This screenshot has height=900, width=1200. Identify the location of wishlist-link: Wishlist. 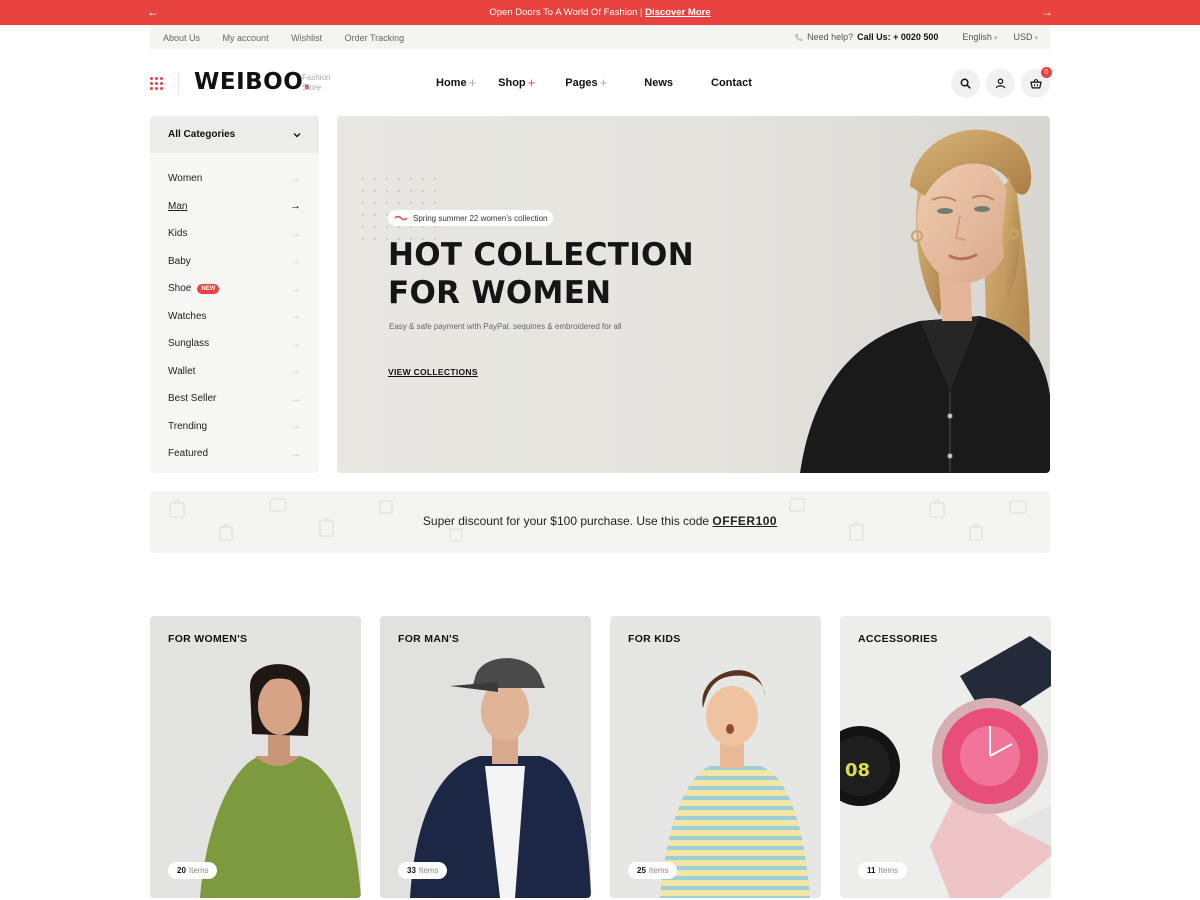
(306, 38).